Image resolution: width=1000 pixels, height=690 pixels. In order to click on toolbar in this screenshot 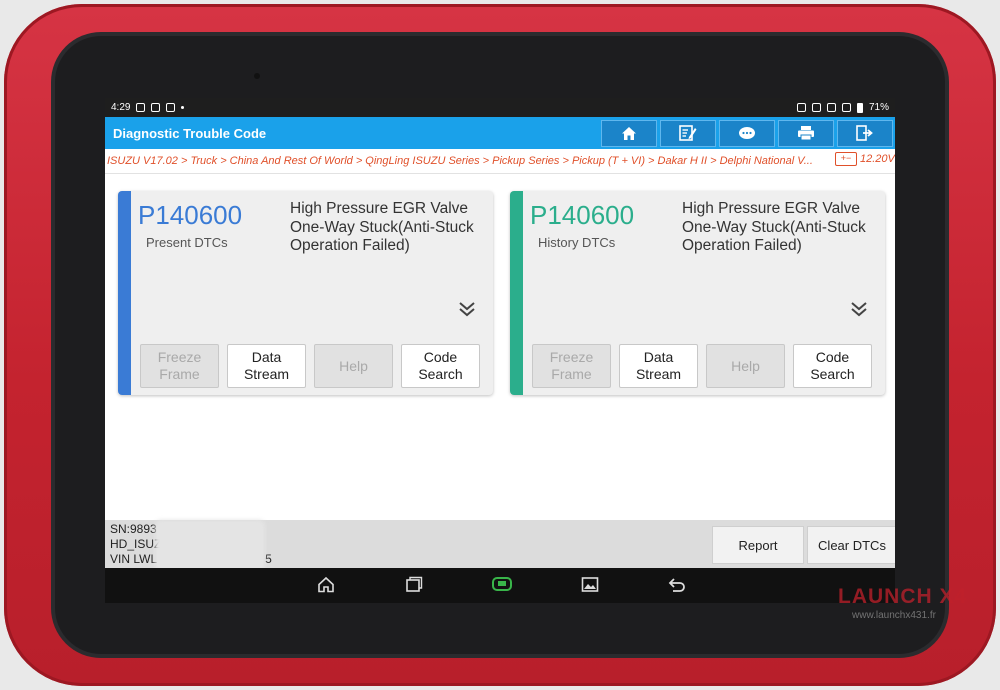, I will do `click(748, 133)`.